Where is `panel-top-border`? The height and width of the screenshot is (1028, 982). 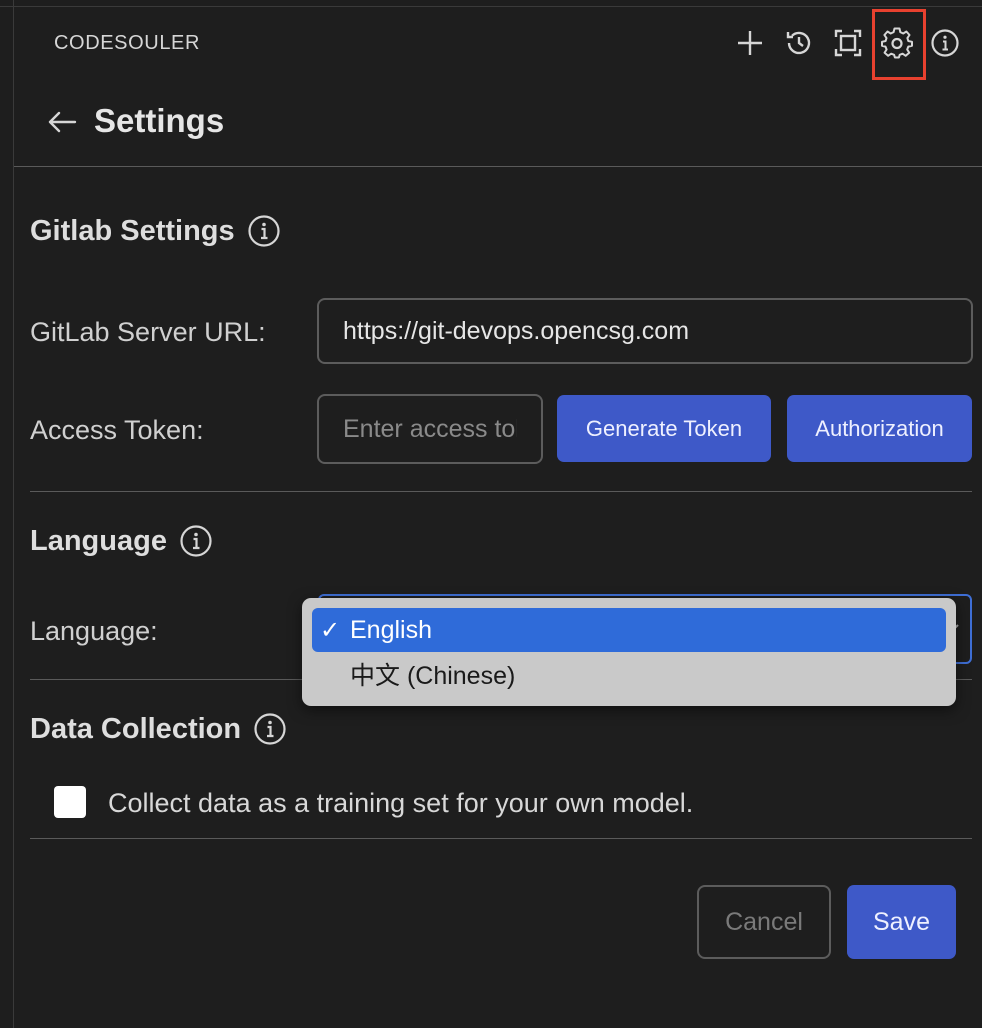 panel-top-border is located at coordinates (491, 6).